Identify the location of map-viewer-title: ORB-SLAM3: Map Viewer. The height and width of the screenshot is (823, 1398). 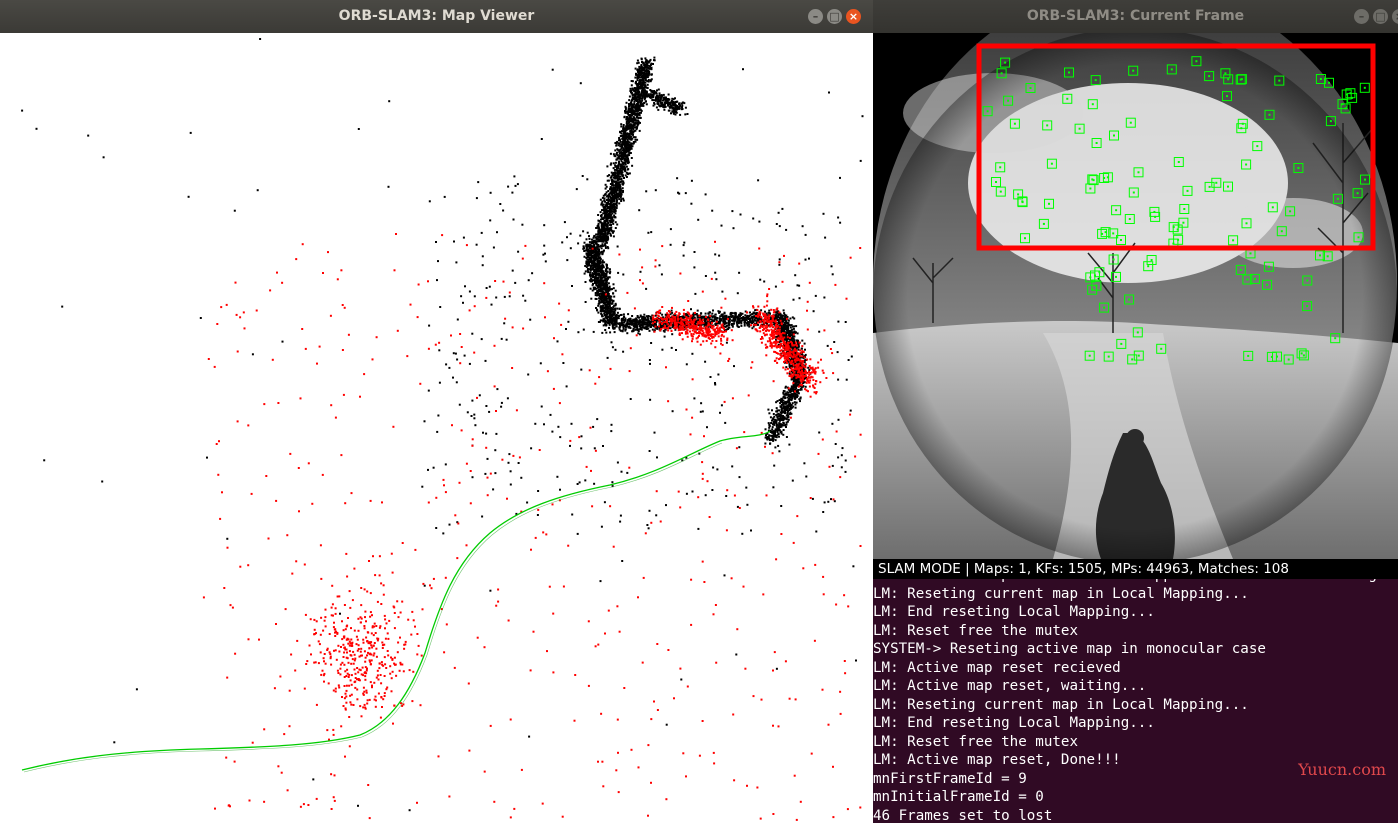
(436, 16).